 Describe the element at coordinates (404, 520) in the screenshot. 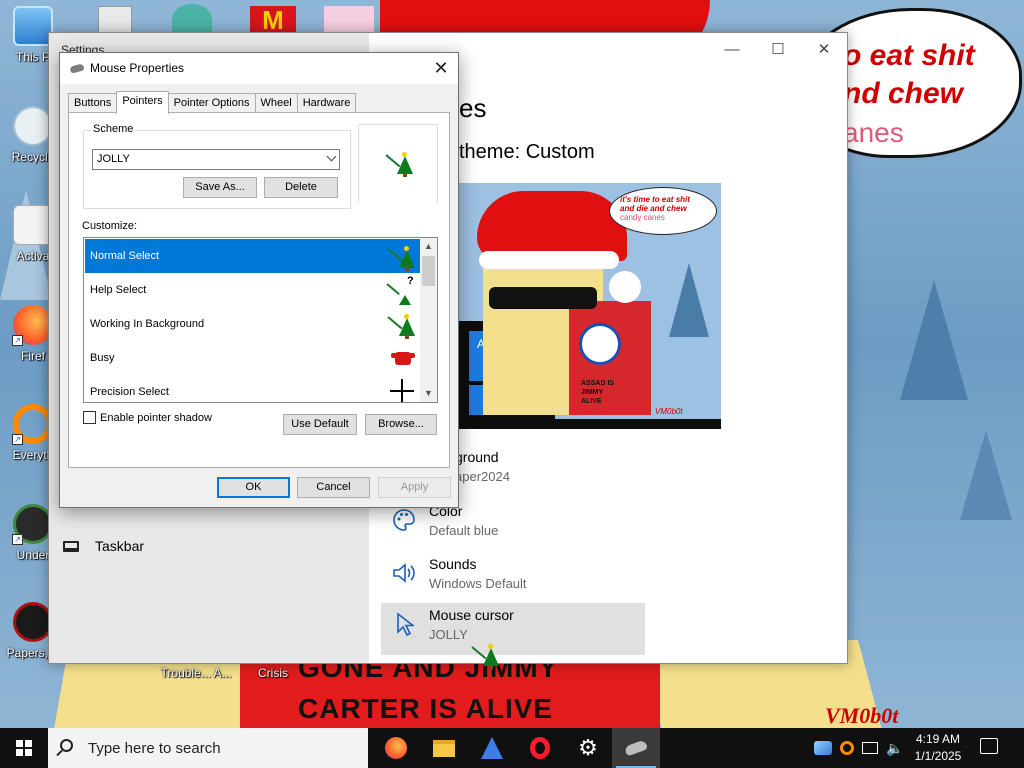

I see `palette-icon` at that location.